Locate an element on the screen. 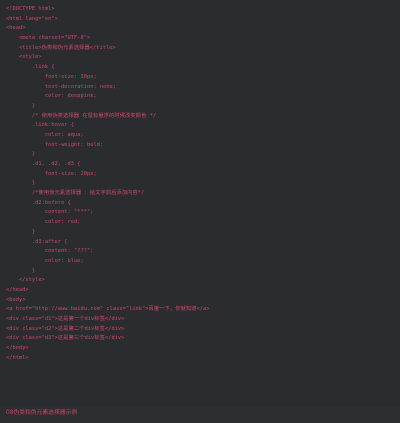 The height and width of the screenshot is (423, 400). code-line: <head> is located at coordinates (16, 28).